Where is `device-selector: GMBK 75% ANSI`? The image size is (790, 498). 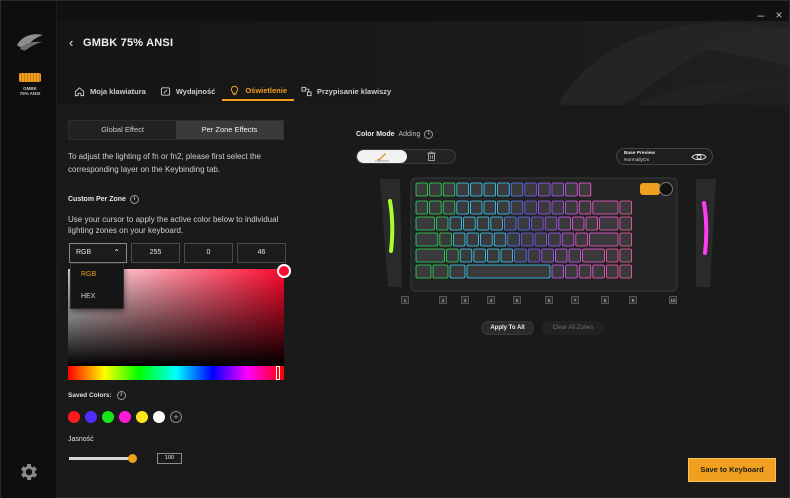 device-selector: GMBK 75% ANSI is located at coordinates (30, 84).